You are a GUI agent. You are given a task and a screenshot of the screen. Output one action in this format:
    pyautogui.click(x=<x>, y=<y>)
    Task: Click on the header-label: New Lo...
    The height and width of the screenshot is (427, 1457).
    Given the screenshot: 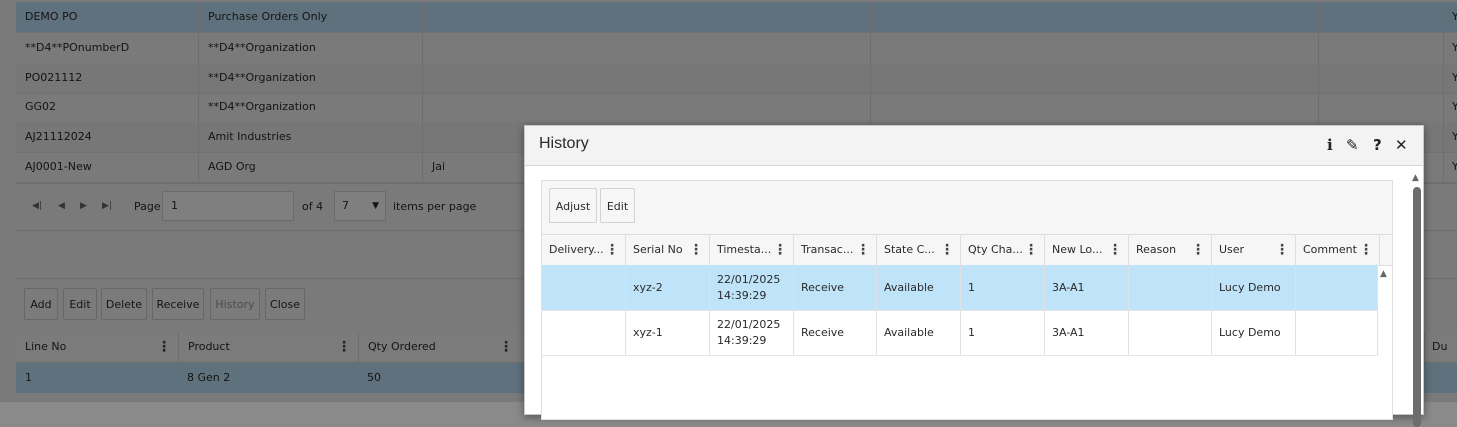 What is the action you would take?
    pyautogui.click(x=1077, y=249)
    